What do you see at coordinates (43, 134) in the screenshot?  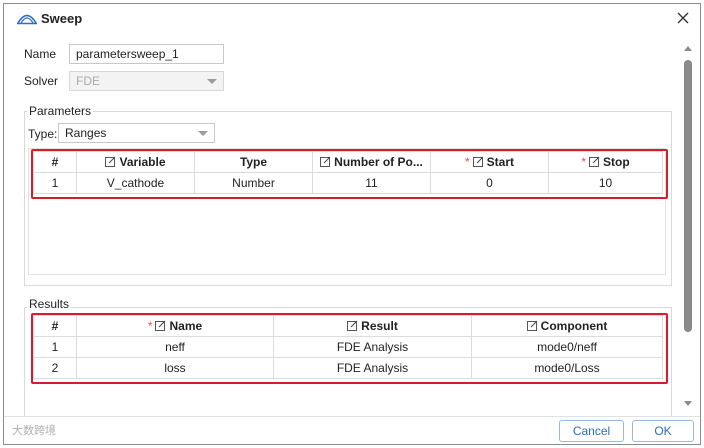 I see `type-label: Type:` at bounding box center [43, 134].